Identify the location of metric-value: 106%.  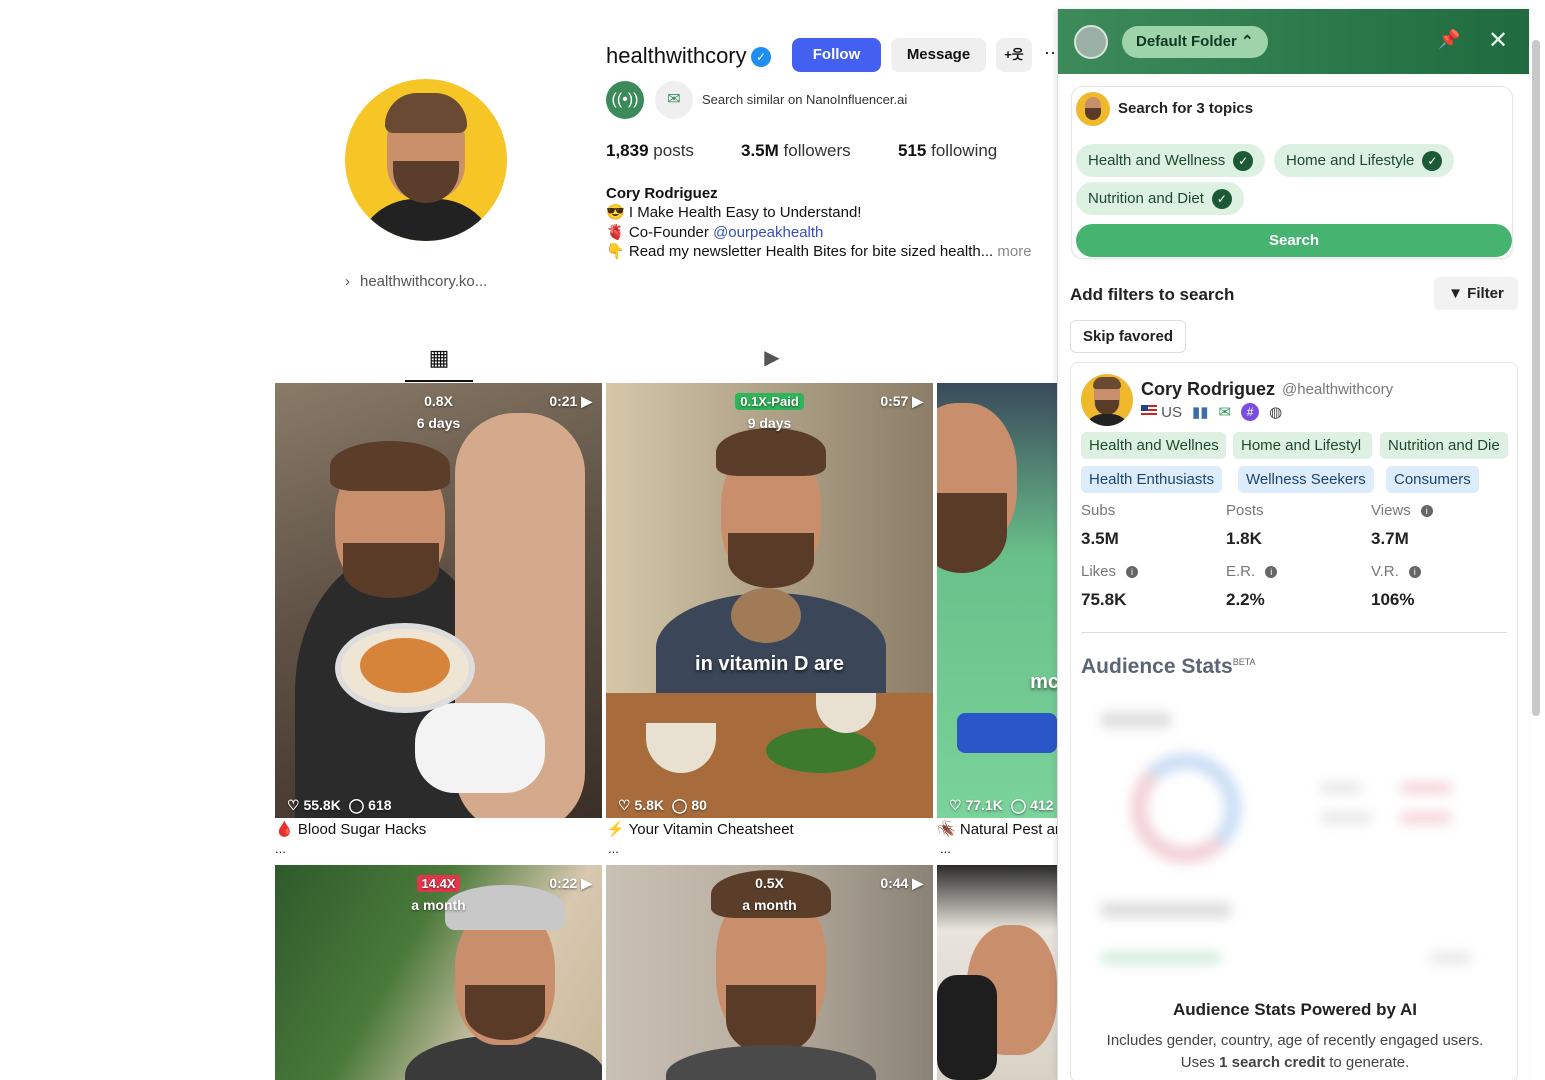
(1393, 599).